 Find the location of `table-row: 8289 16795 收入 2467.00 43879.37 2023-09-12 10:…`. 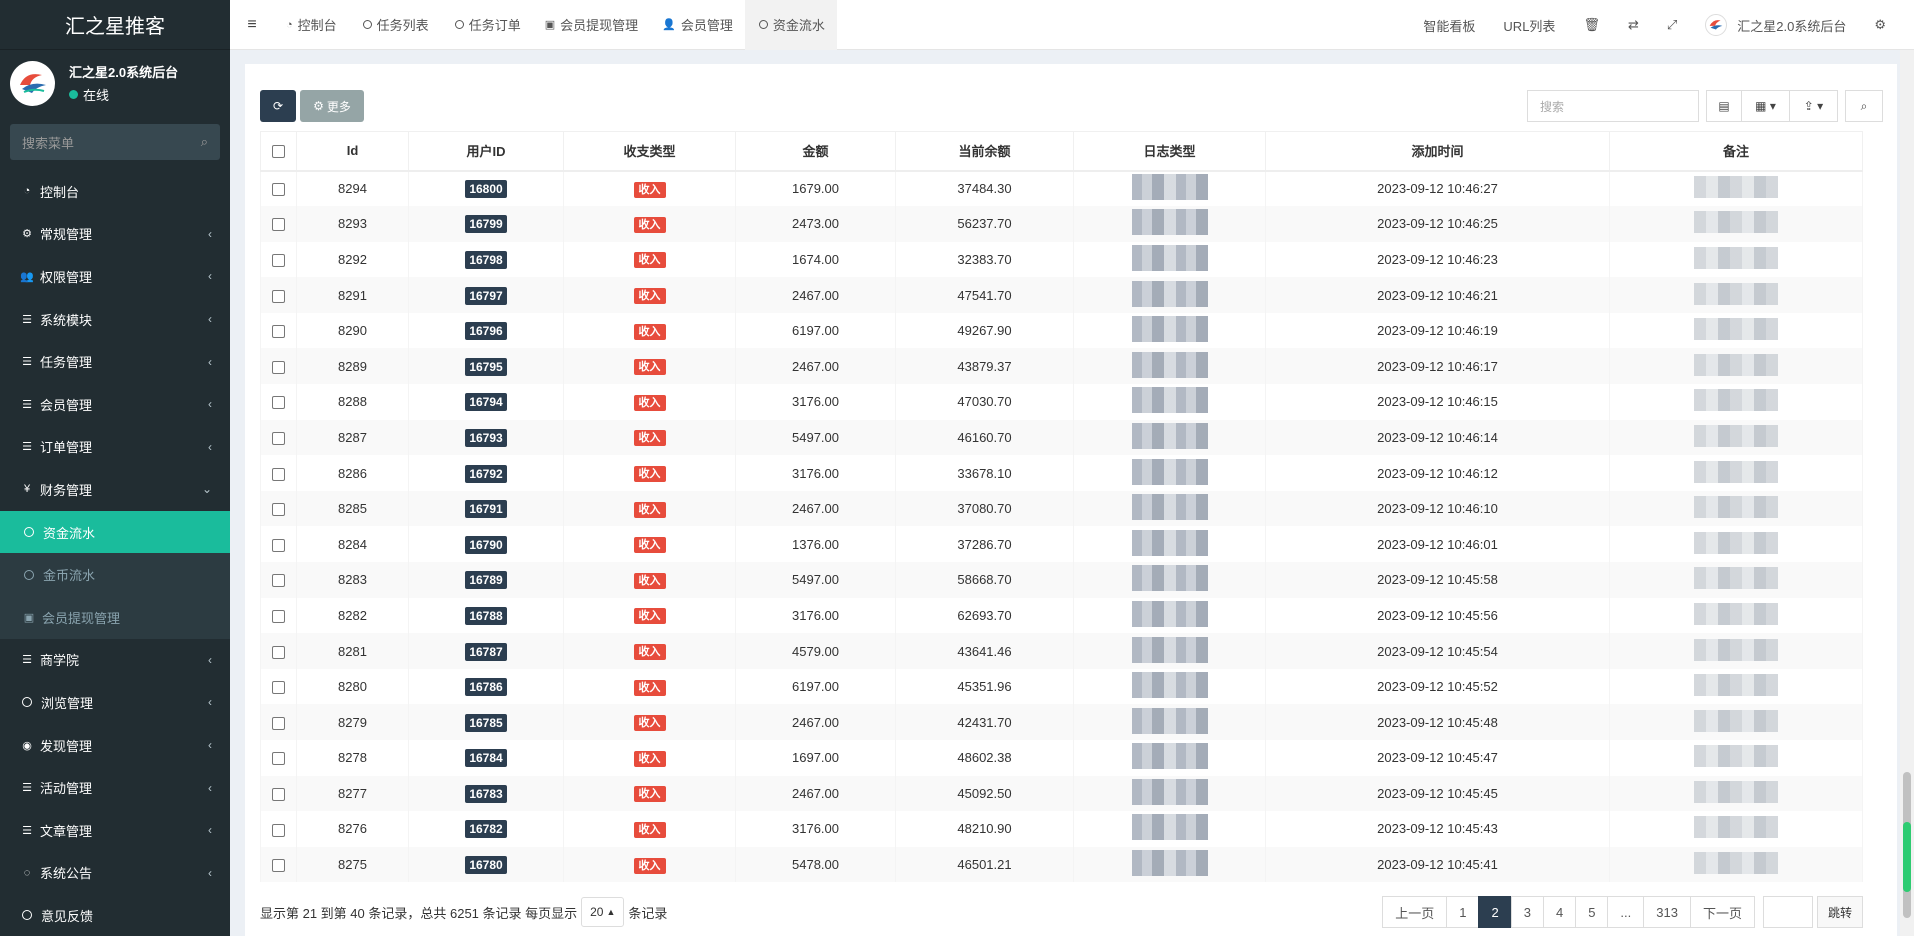

table-row: 8289 16795 收入 2467.00 43879.37 2023-09-12 10:… is located at coordinates (1061, 366).